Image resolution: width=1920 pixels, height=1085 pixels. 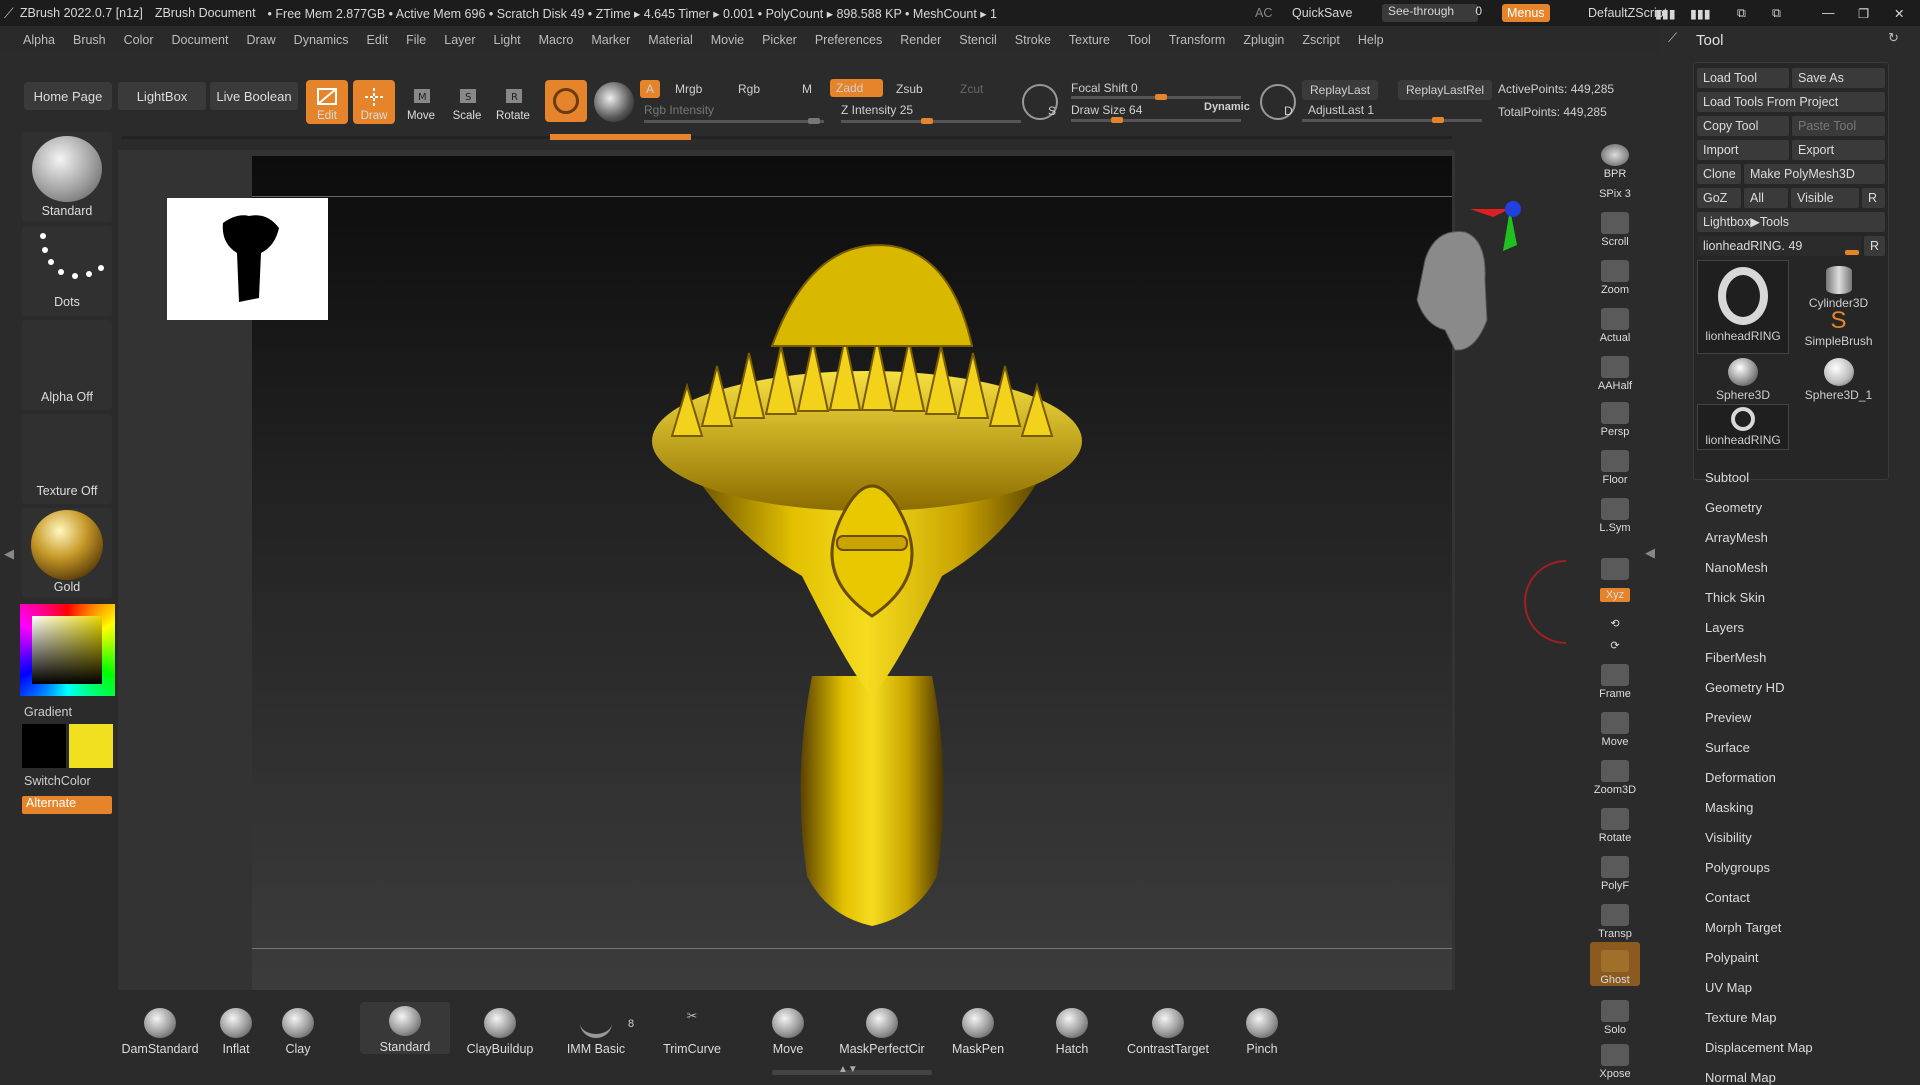 I want to click on section-fibermesh: FiberMesh, so click(x=1735, y=657).